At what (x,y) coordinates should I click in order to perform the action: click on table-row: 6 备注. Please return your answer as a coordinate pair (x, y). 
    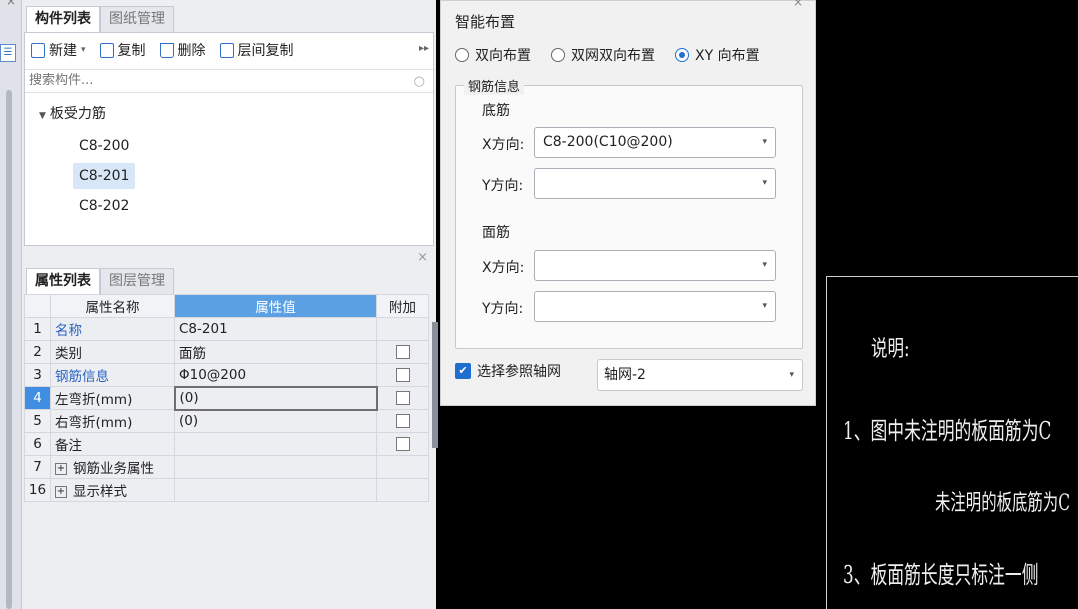
    Looking at the image, I should click on (226, 444).